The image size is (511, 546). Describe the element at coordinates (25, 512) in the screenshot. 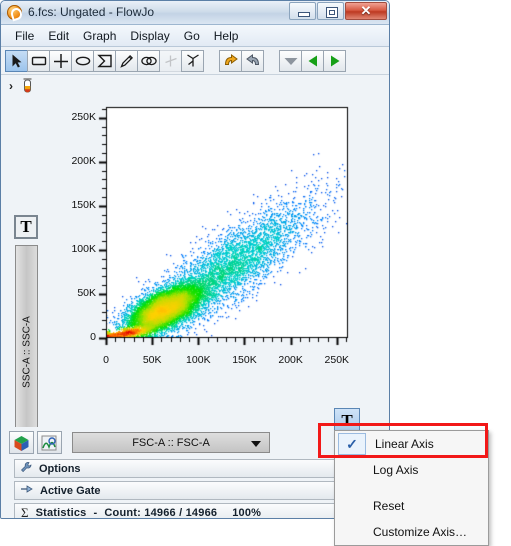

I see `sigma-icon: Σ` at that location.